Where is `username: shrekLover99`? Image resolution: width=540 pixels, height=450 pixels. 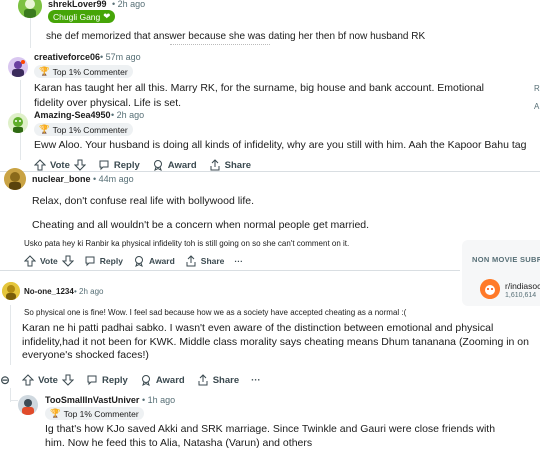 username: shrekLover99 is located at coordinates (77, 4).